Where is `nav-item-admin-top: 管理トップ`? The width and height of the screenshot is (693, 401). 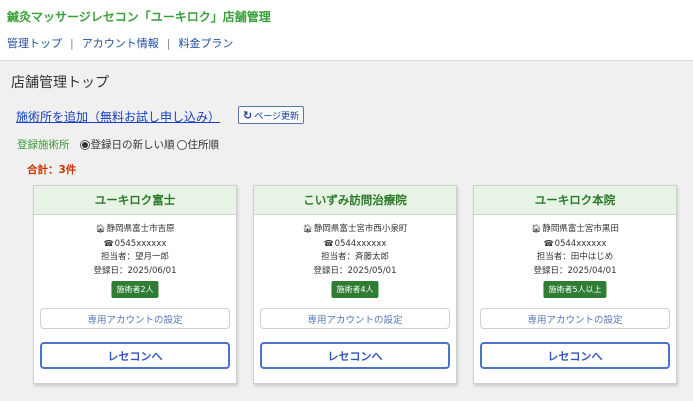 nav-item-admin-top: 管理トップ is located at coordinates (34, 43).